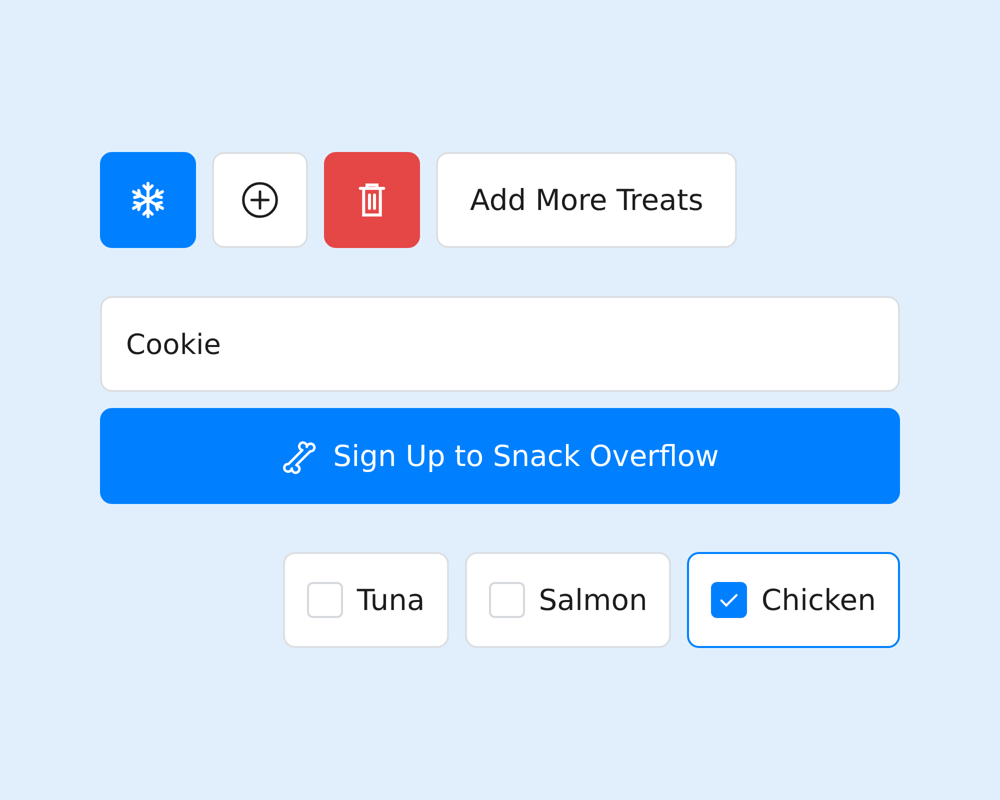  What do you see at coordinates (500, 344) in the screenshot?
I see `name-field: Cookie` at bounding box center [500, 344].